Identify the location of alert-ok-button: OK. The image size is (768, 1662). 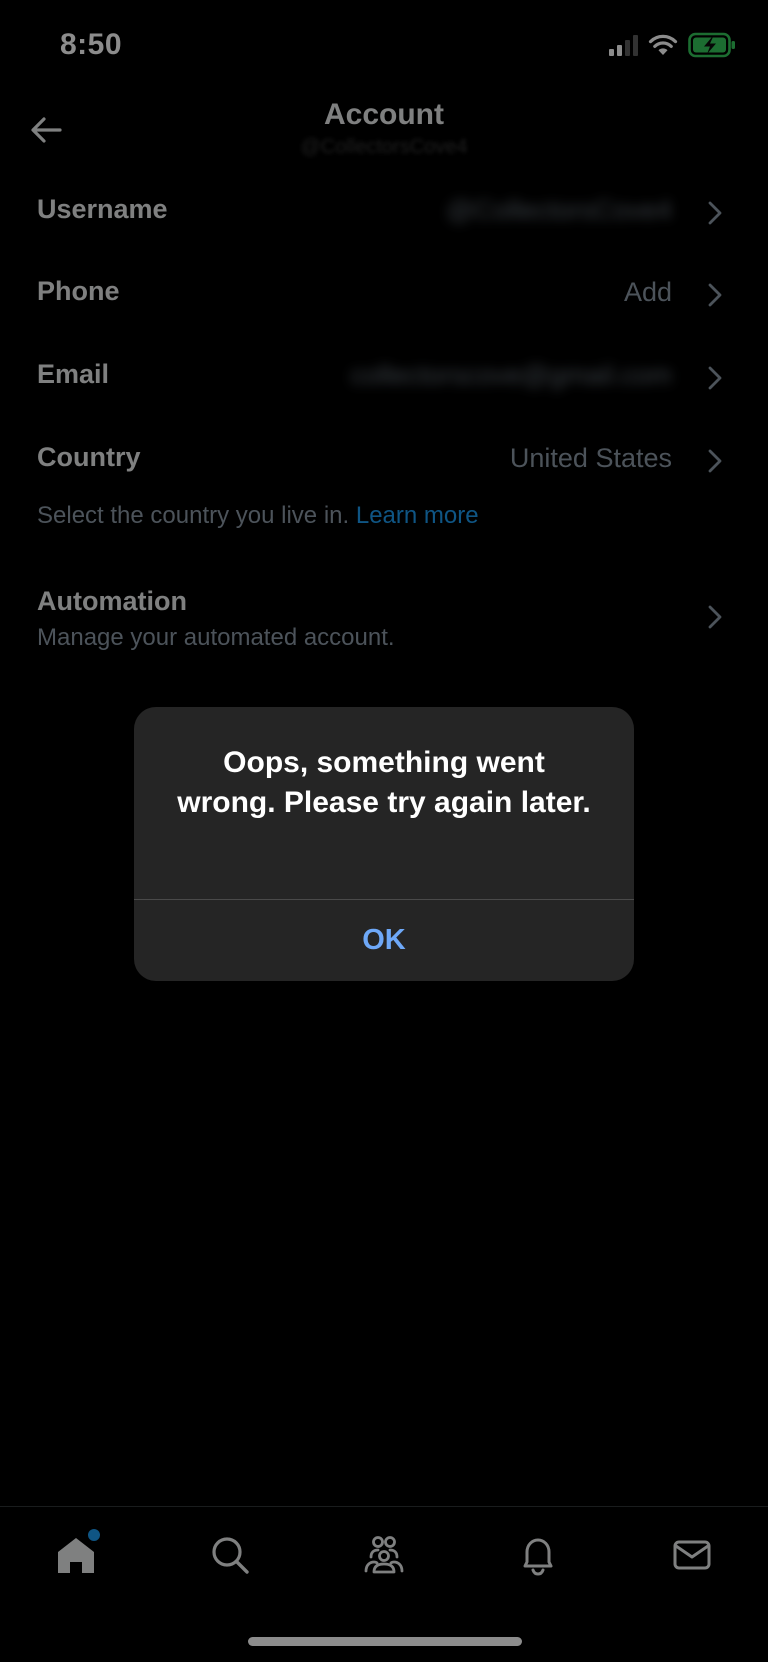
(384, 940).